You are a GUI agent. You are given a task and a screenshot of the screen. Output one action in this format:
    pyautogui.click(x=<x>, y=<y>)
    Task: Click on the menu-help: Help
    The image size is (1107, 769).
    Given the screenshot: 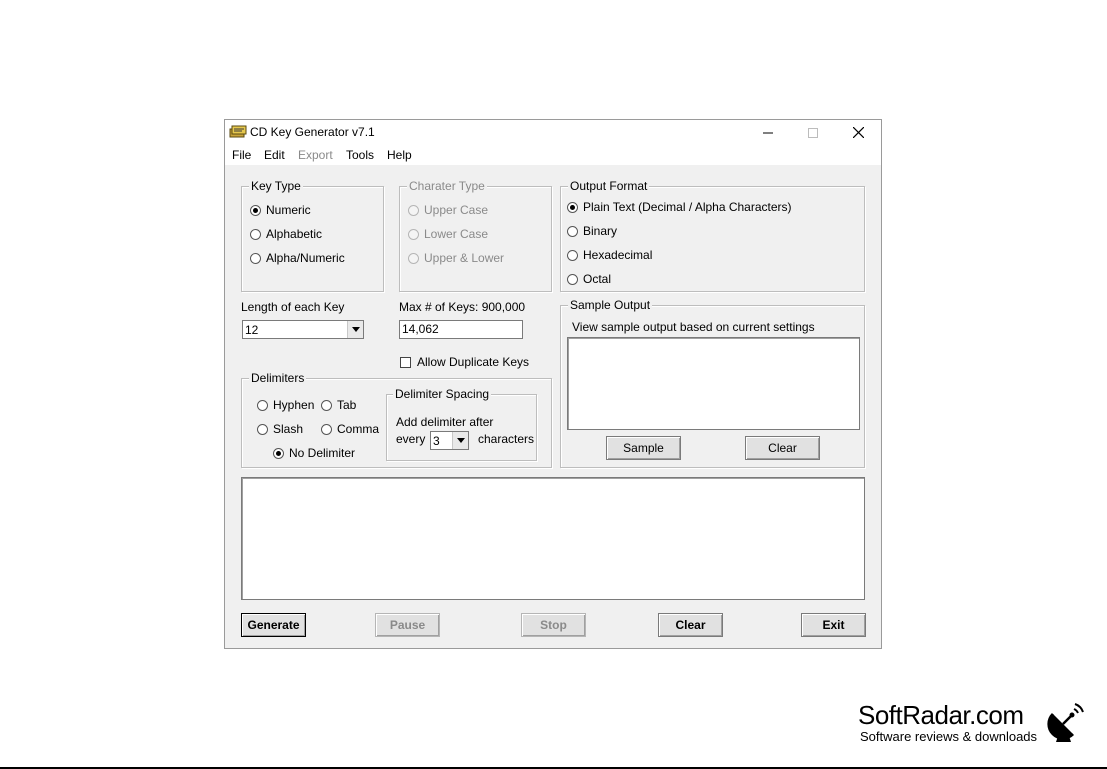 What is the action you would take?
    pyautogui.click(x=399, y=155)
    